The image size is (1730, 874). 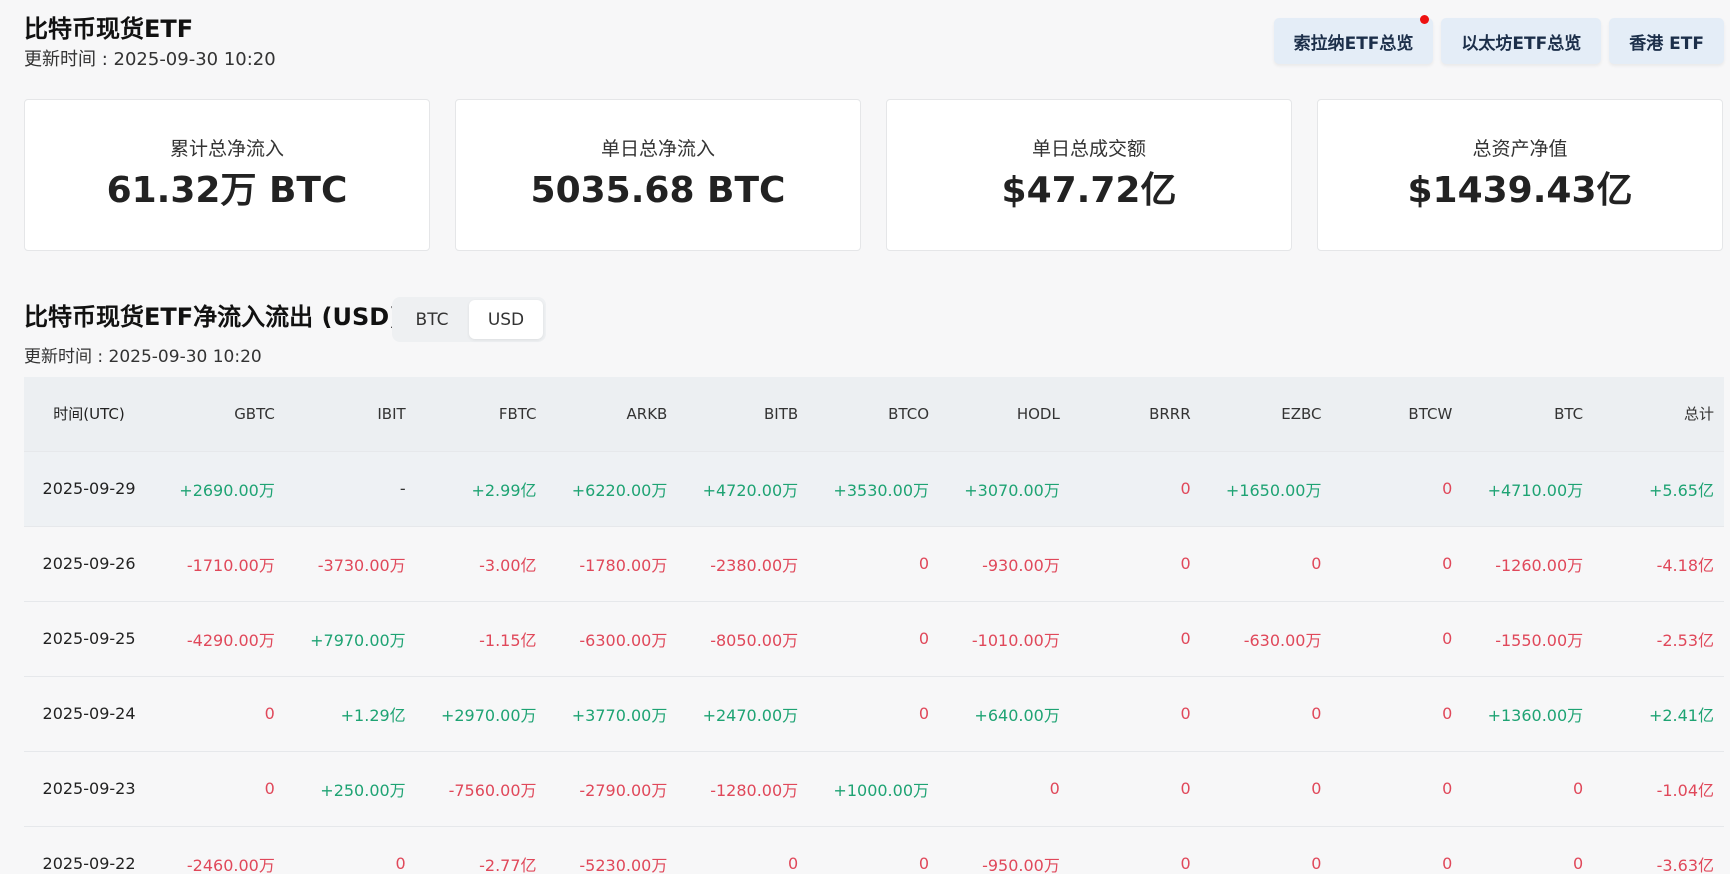 What do you see at coordinates (109, 29) in the screenshot?
I see `page-title: 比特币现货ETF` at bounding box center [109, 29].